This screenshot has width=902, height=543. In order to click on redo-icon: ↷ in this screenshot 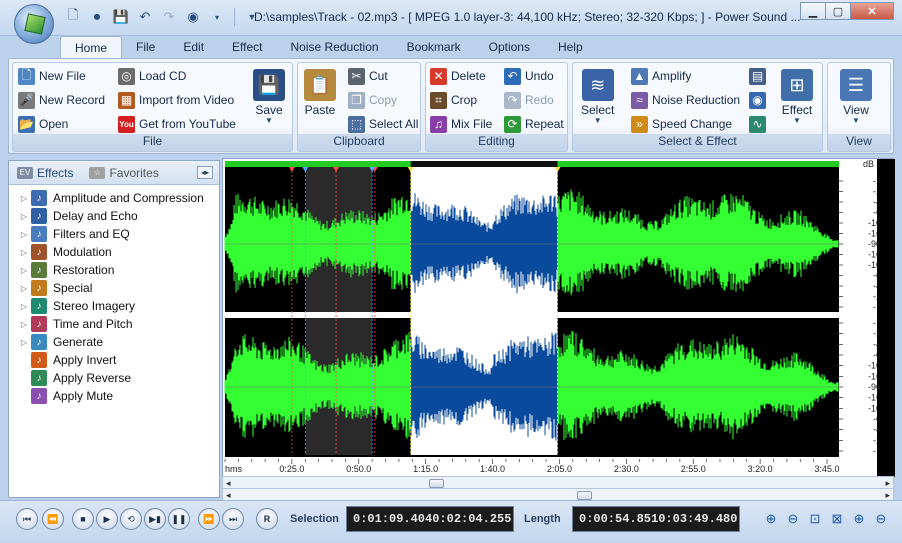, I will do `click(169, 17)`.